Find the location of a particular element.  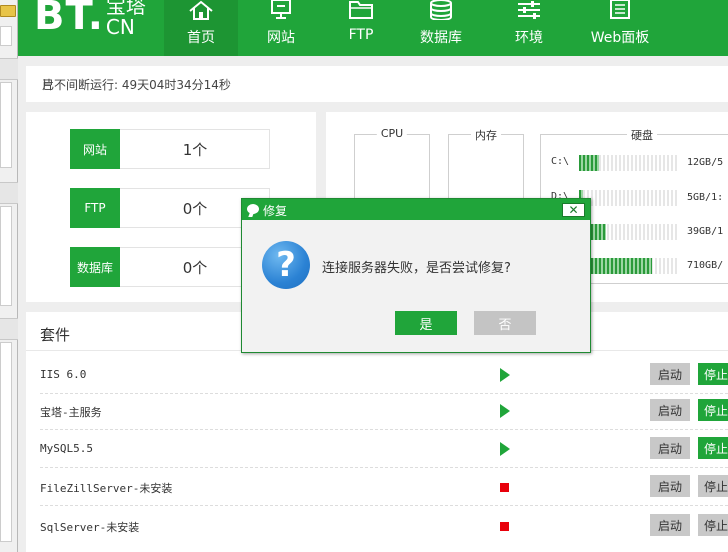

disk-usage-text: 5GB/1: is located at coordinates (705, 197).